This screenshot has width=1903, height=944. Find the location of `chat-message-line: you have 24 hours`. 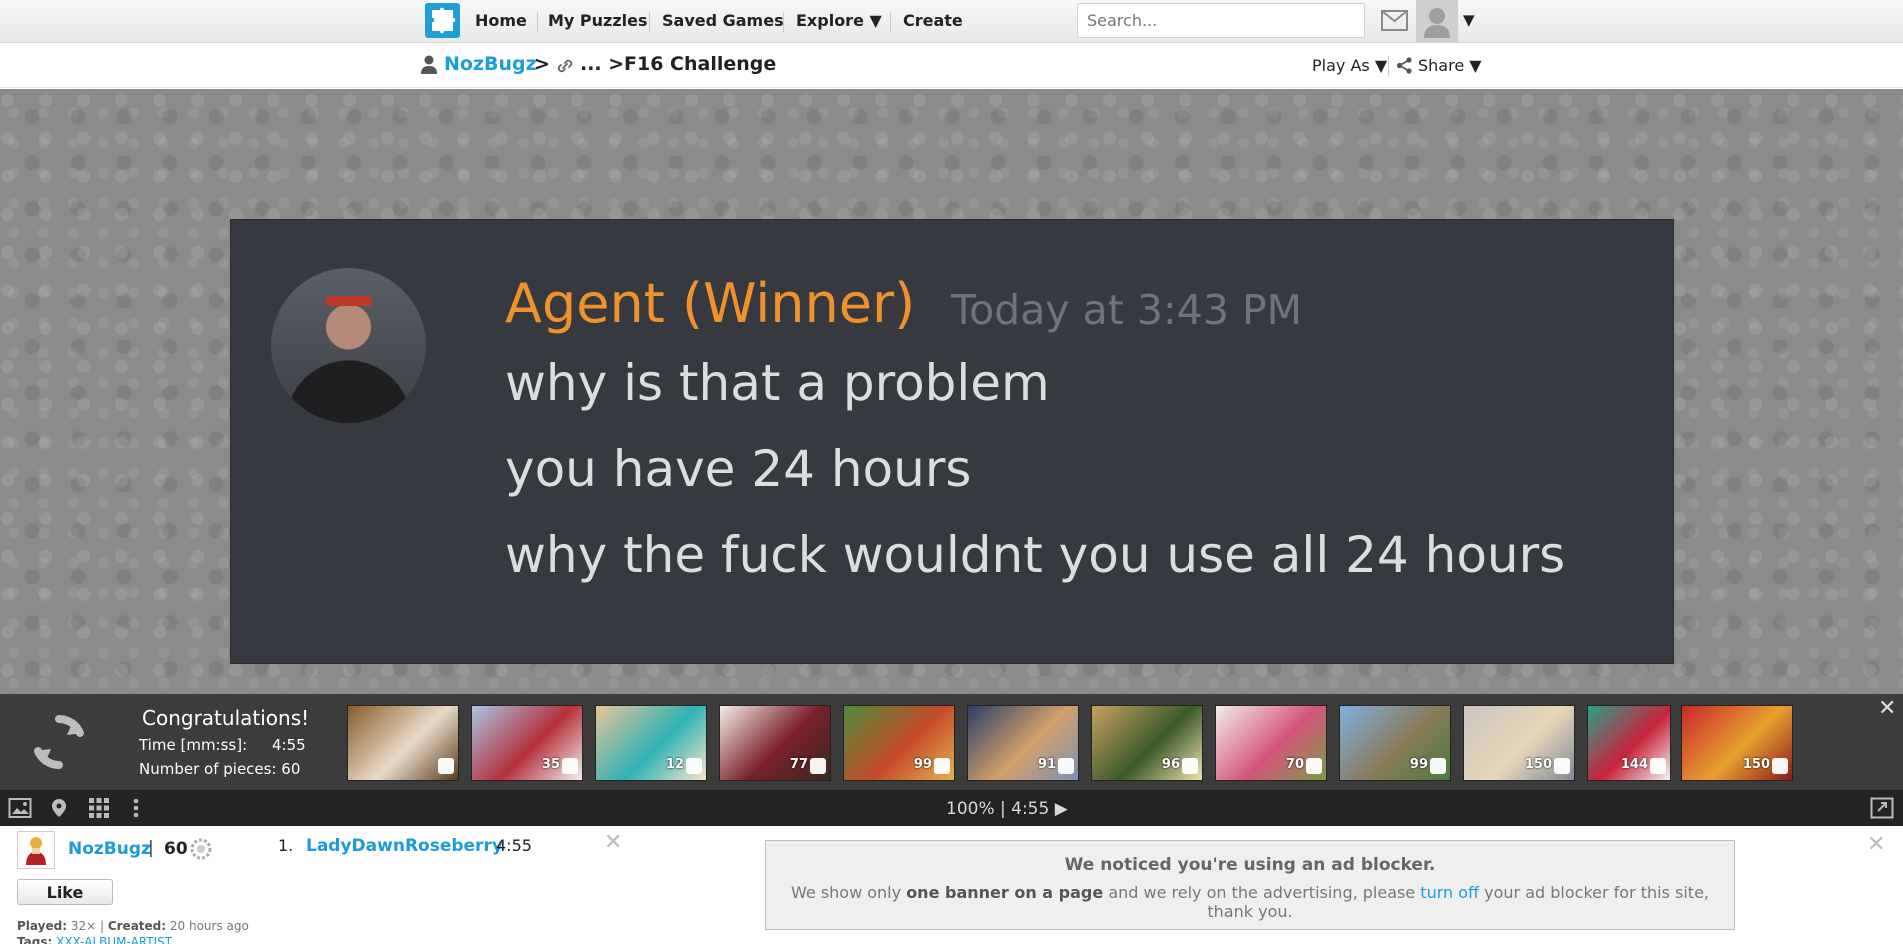

chat-message-line: you have 24 hours is located at coordinates (738, 469).